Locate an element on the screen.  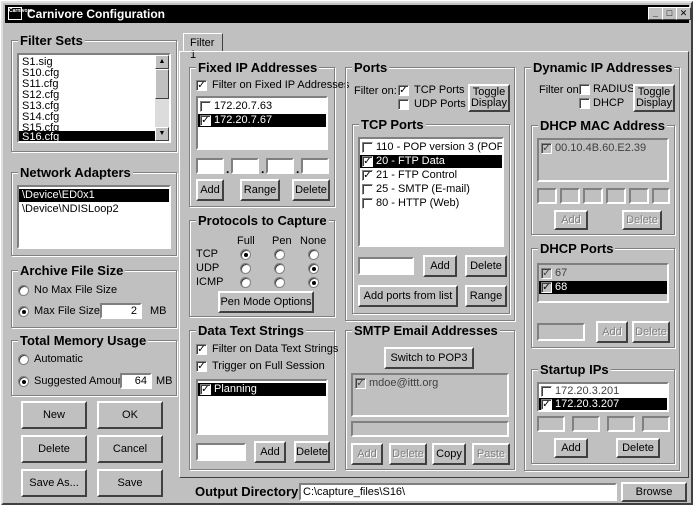
list-item-selected: ✓ 172.20.3.207 is located at coordinates (603, 404).